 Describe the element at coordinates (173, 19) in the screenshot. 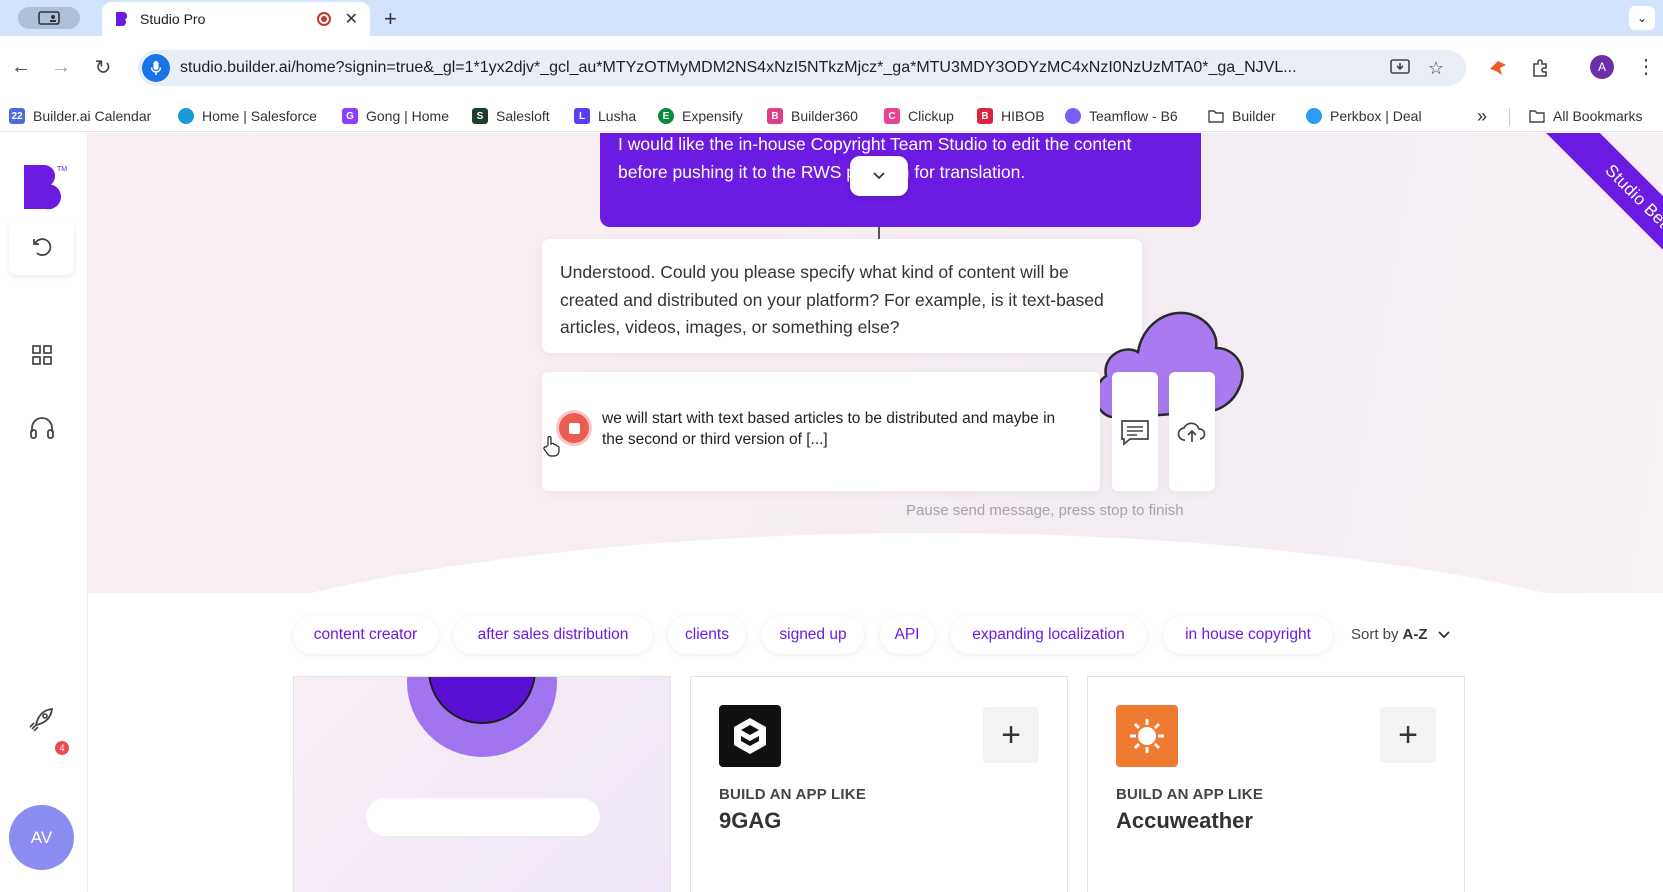

I see `tab-title: Studio Pro` at that location.